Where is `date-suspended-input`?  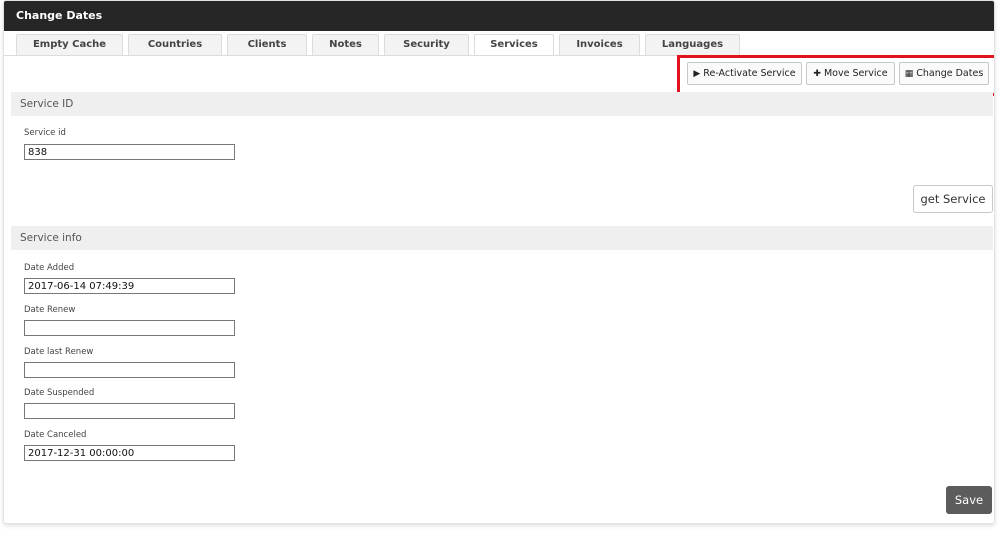
date-suspended-input is located at coordinates (129, 411).